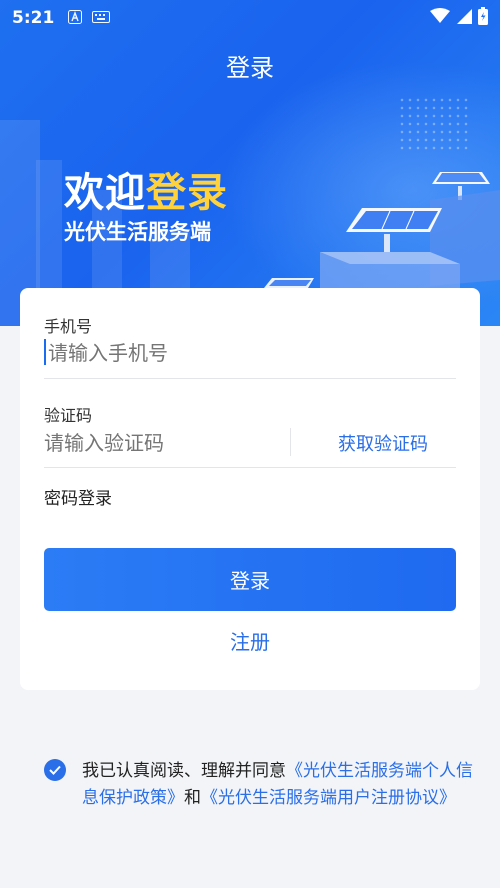 Image resolution: width=500 pixels, height=888 pixels. I want to click on register-link: 注册, so click(250, 640).